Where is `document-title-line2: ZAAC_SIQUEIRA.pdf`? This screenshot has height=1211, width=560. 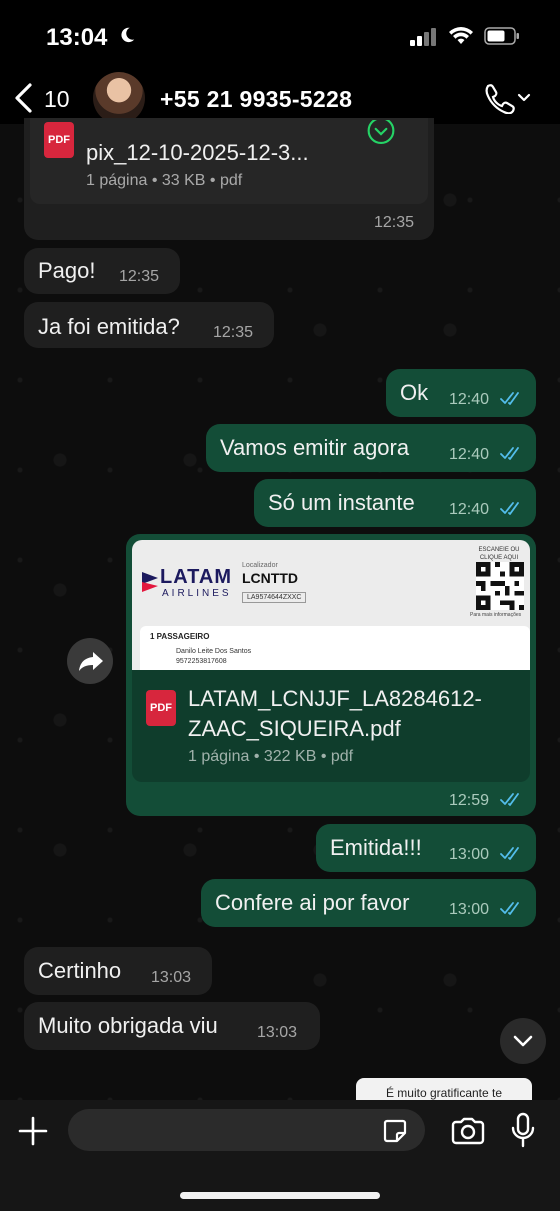
document-title-line2: ZAAC_SIQUEIRA.pdf is located at coordinates (294, 728).